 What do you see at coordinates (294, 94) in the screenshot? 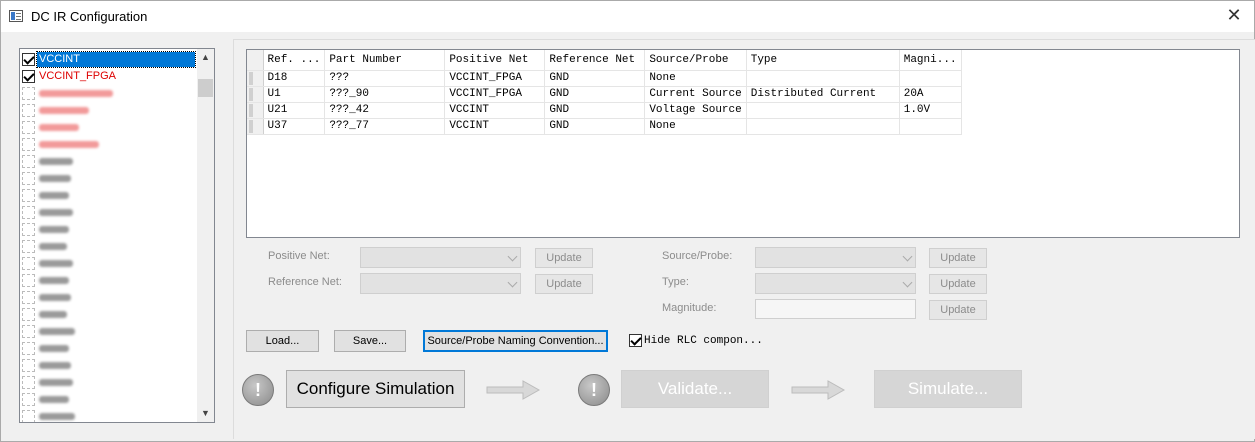
I see `cell-ref: U1` at bounding box center [294, 94].